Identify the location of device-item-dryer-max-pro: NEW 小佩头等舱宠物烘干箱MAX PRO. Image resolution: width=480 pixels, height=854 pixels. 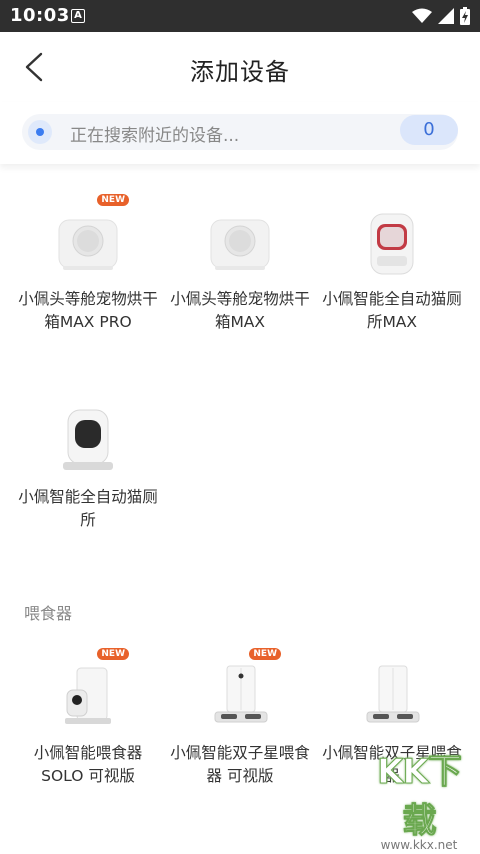
(88, 264).